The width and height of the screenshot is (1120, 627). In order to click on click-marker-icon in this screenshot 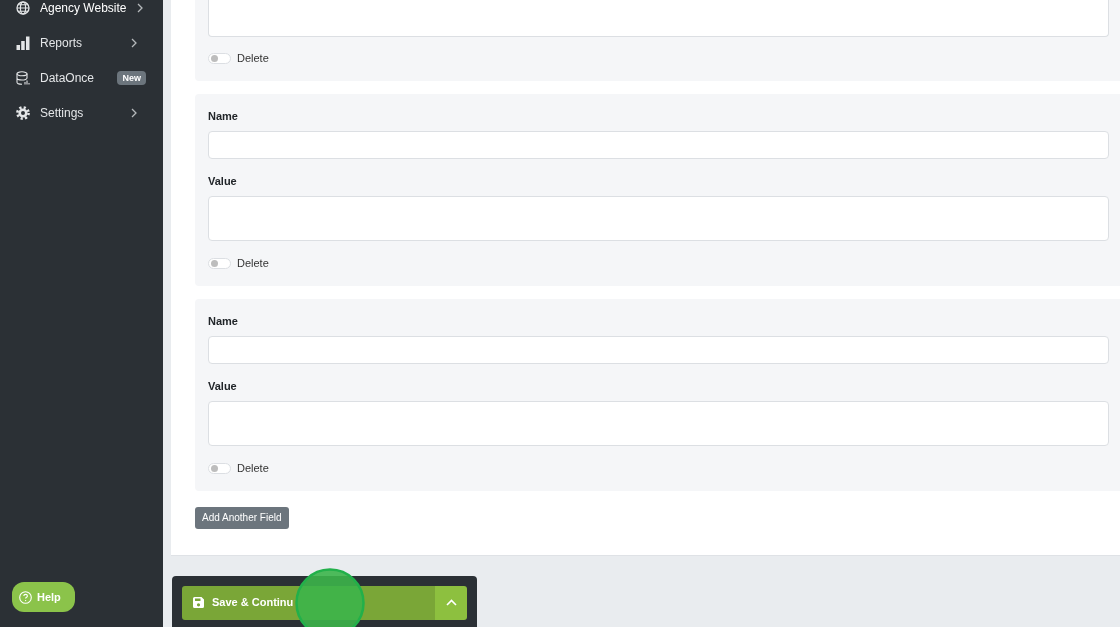, I will do `click(330, 597)`.